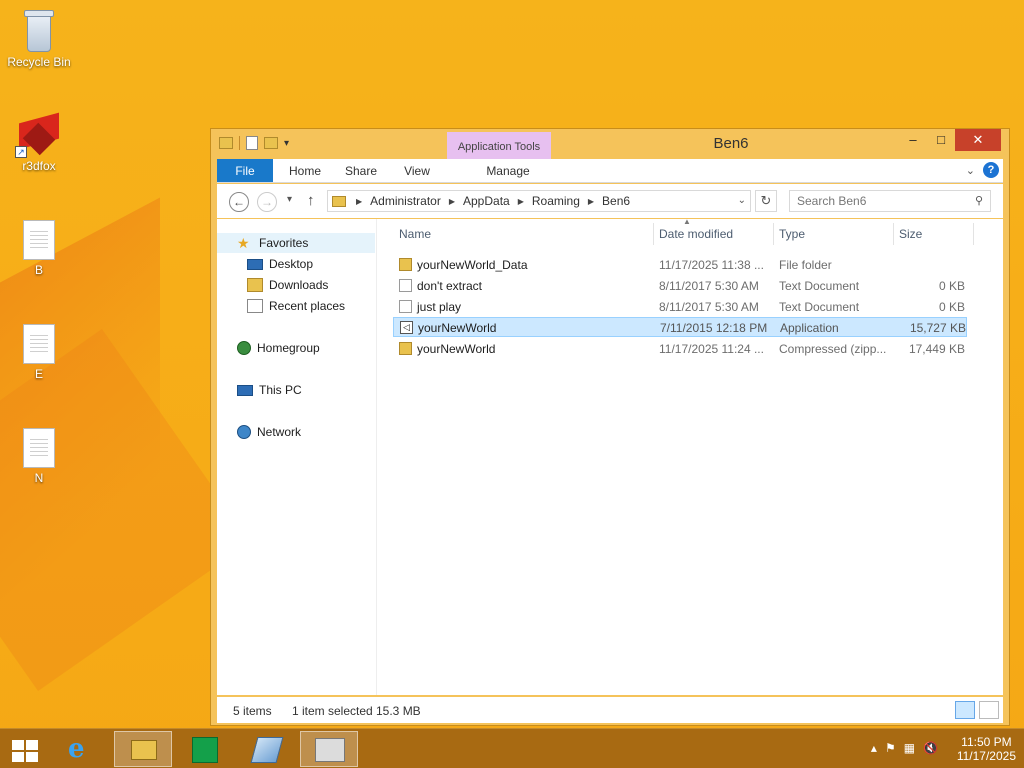 Image resolution: width=1024 pixels, height=768 pixels. What do you see at coordinates (21, 152) in the screenshot?
I see `shortcut-arrow-icon: ↗` at bounding box center [21, 152].